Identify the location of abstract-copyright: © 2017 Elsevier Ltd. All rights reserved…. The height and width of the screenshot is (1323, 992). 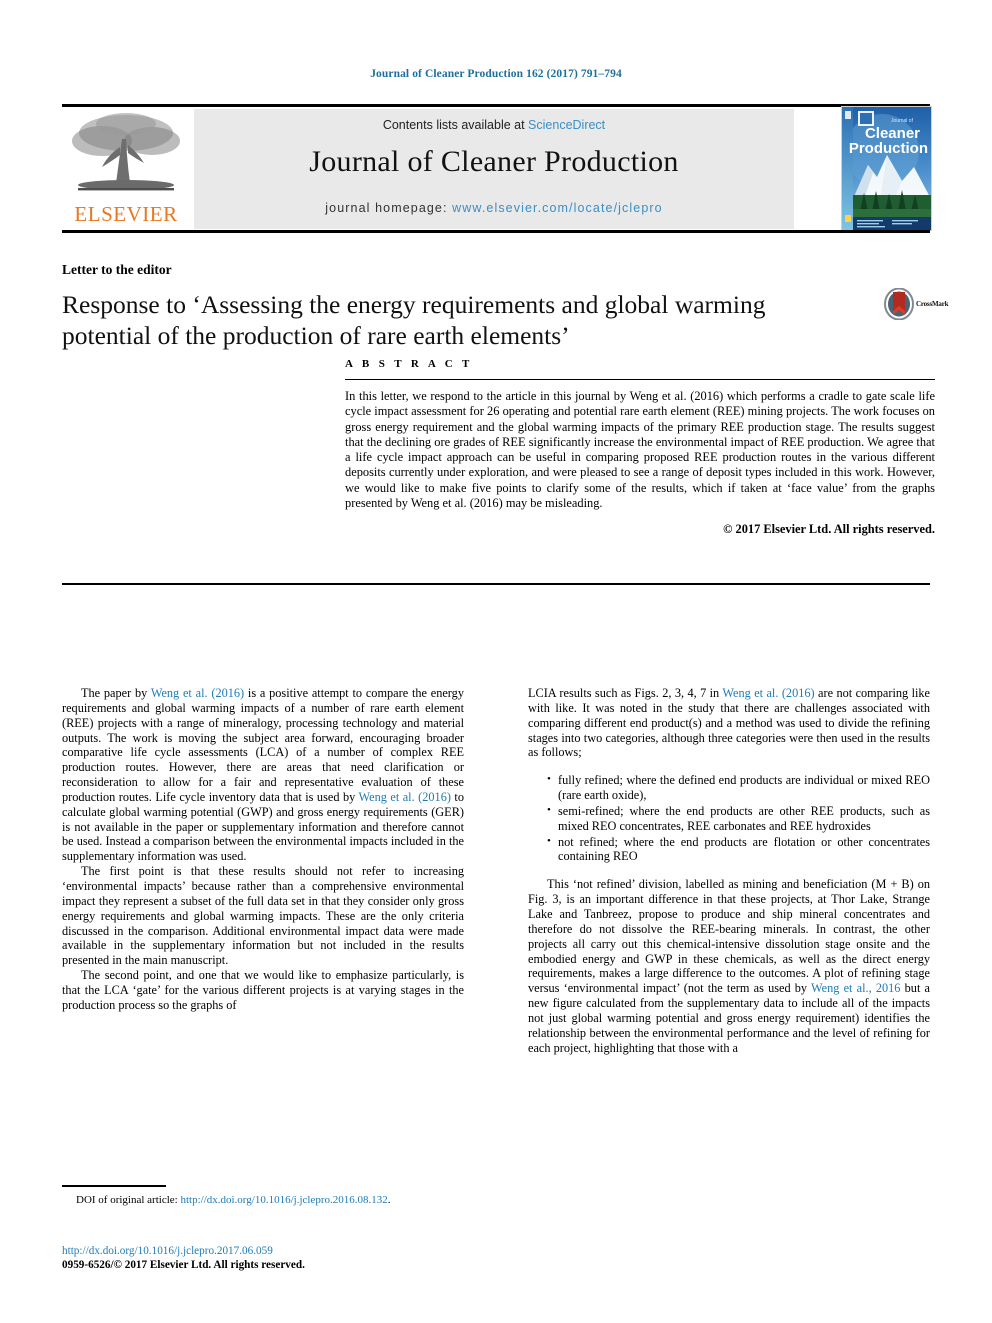
(829, 529).